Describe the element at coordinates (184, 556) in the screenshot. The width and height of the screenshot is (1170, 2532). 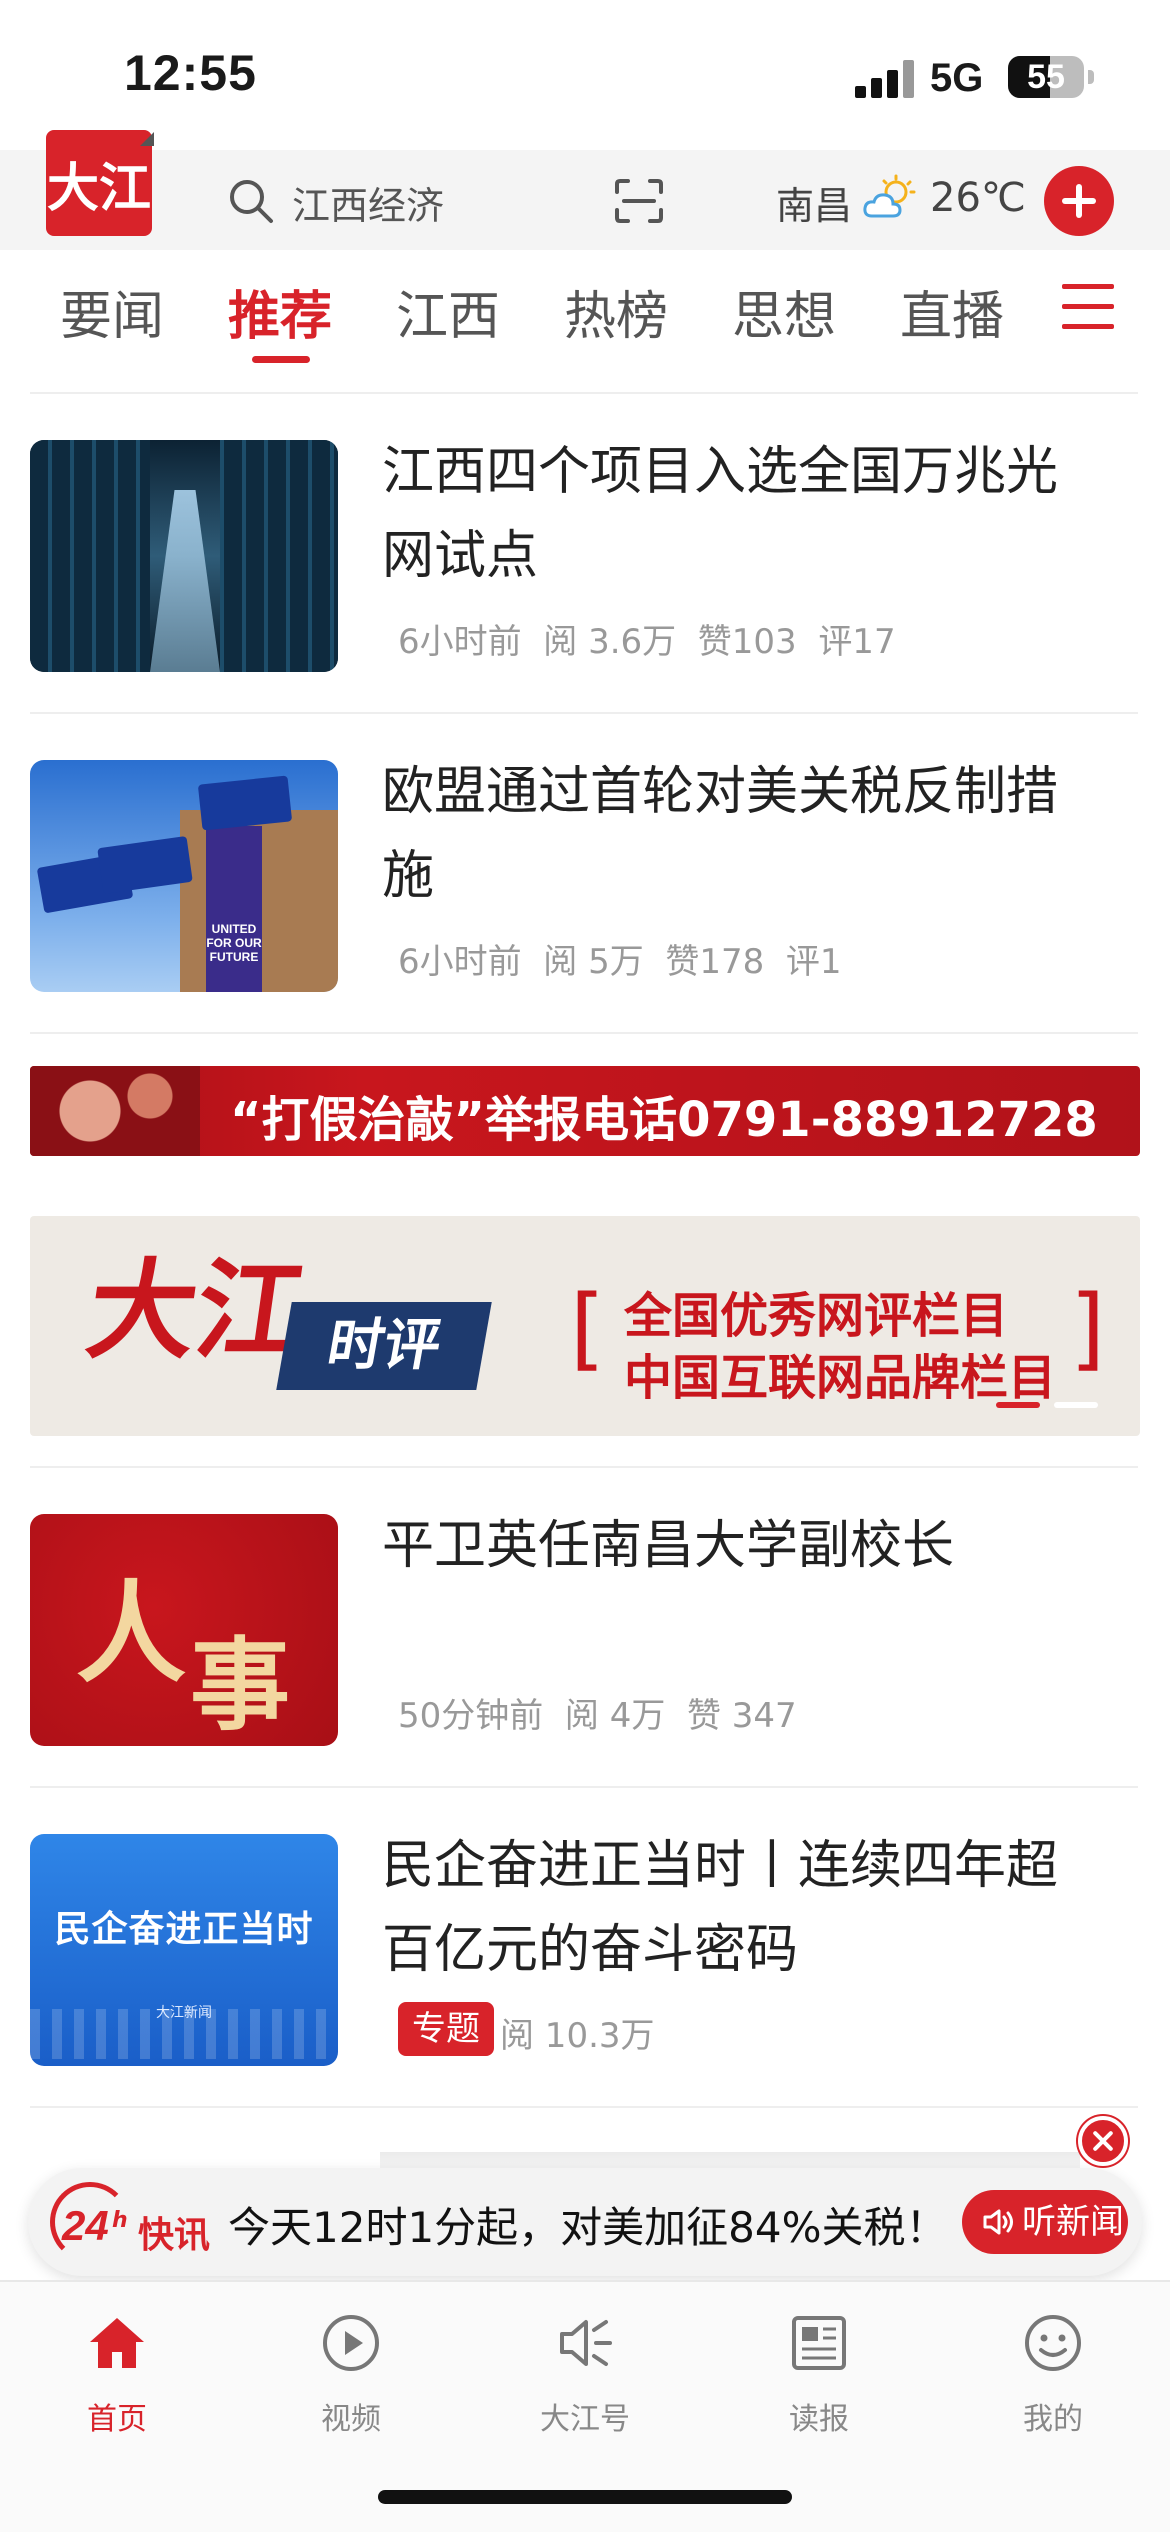
I see `news-thumbnail-server-room` at that location.